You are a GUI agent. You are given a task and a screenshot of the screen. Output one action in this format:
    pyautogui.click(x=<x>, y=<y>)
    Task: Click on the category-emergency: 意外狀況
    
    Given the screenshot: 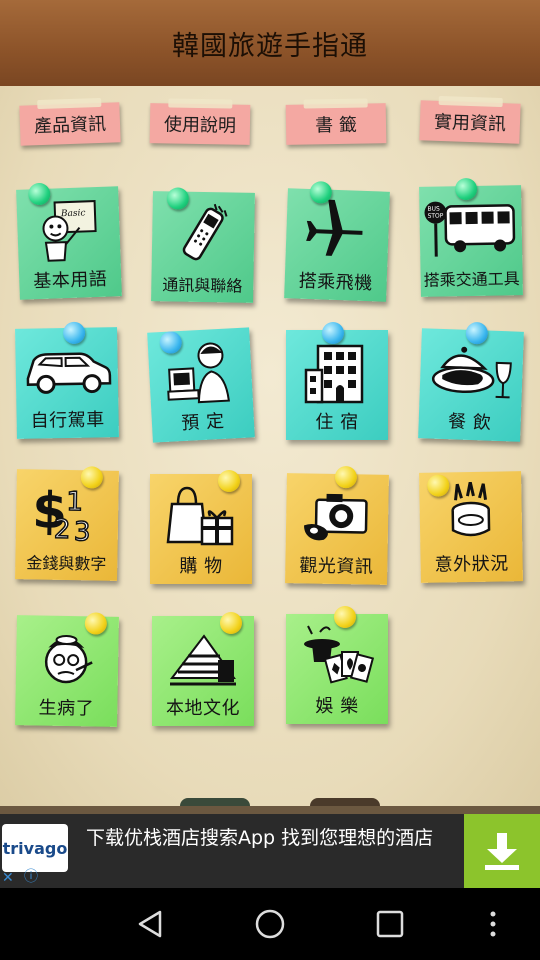 What is the action you would take?
    pyautogui.click(x=471, y=527)
    